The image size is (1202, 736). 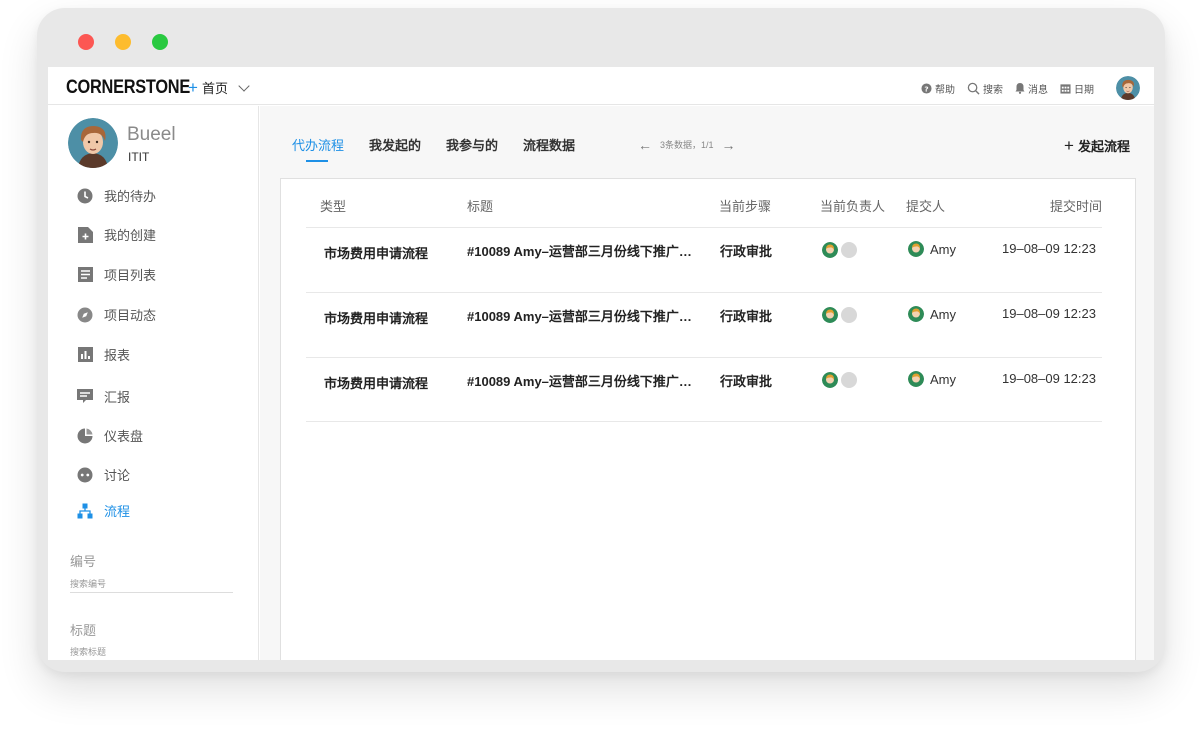 What do you see at coordinates (244, 85) in the screenshot?
I see `chevron-down-icon` at bounding box center [244, 85].